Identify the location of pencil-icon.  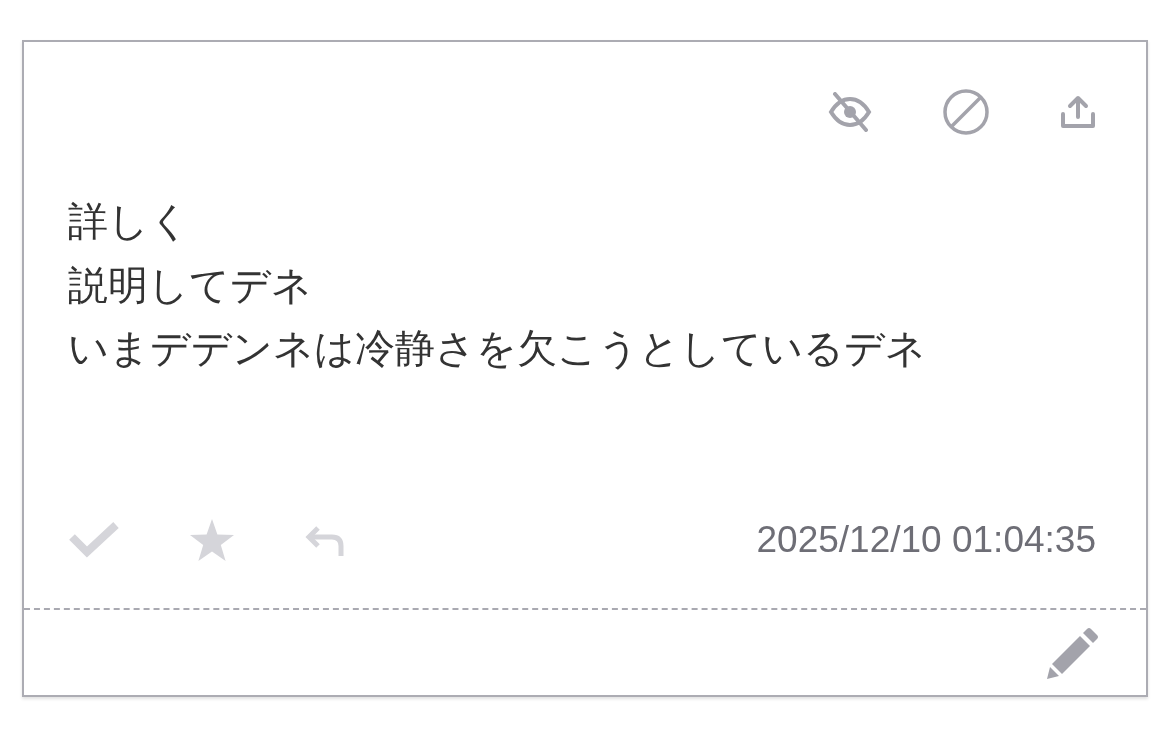
(1073, 652).